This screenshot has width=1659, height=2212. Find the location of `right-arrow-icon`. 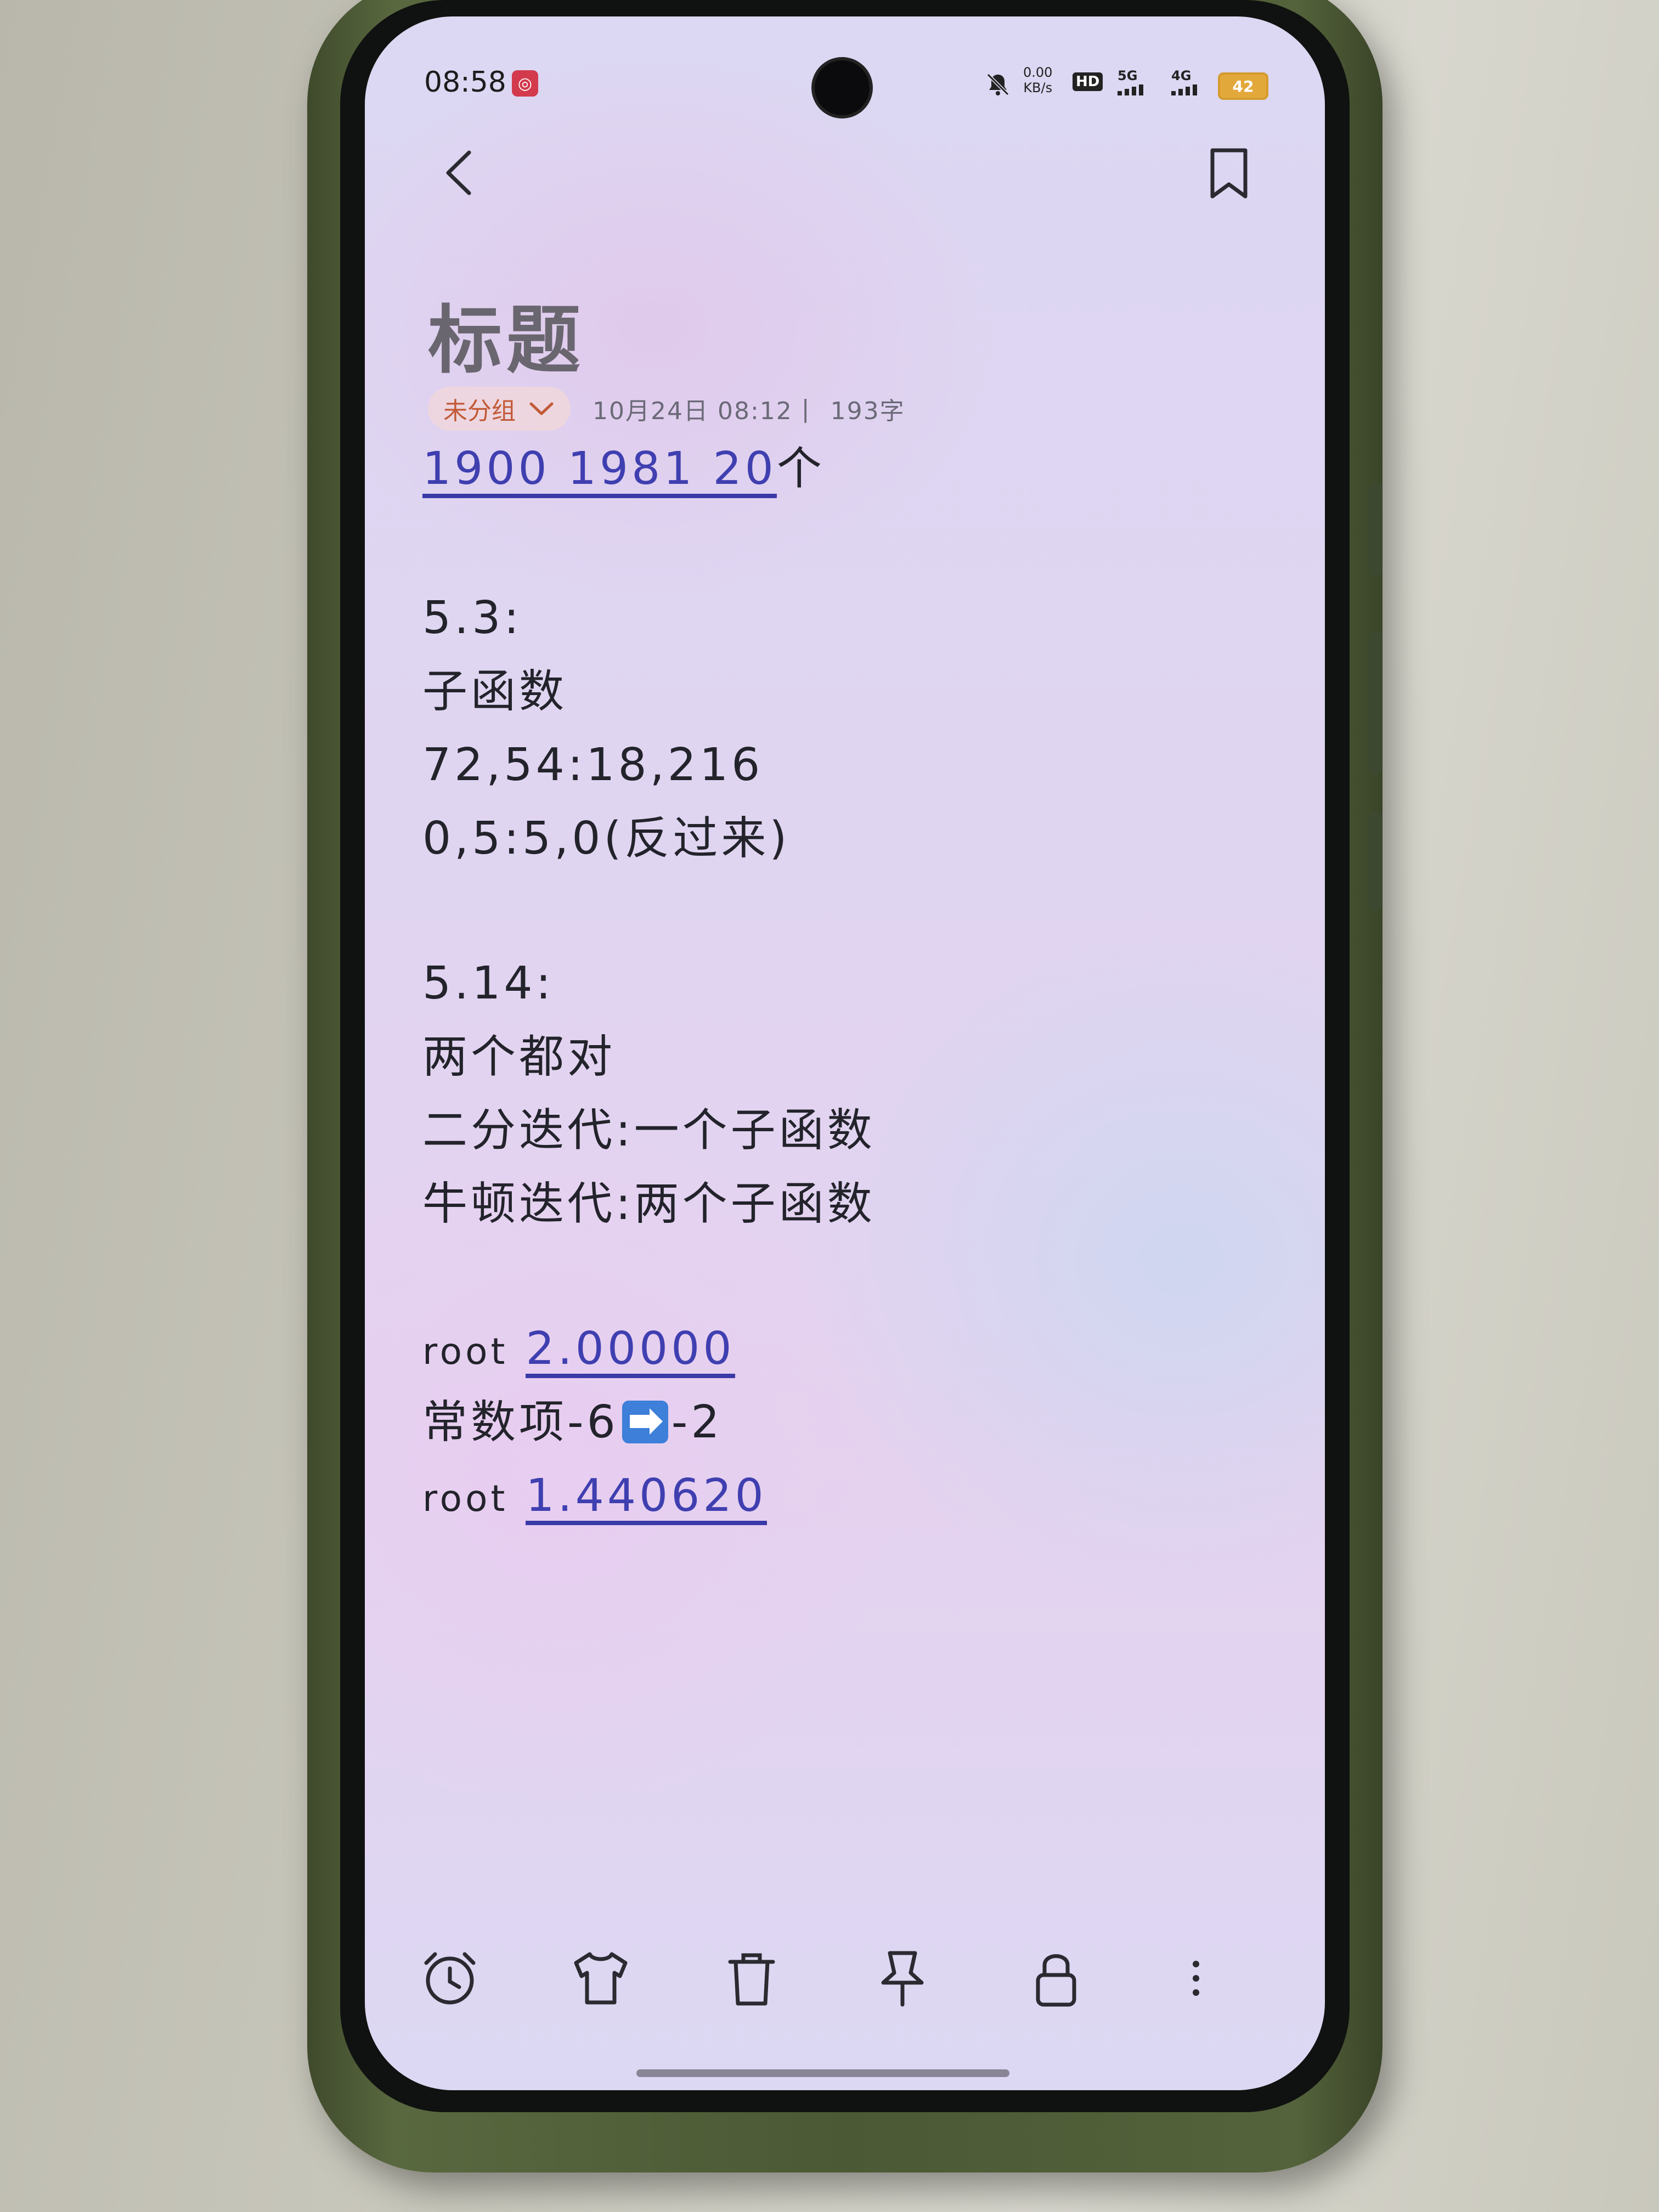

right-arrow-icon is located at coordinates (645, 1421).